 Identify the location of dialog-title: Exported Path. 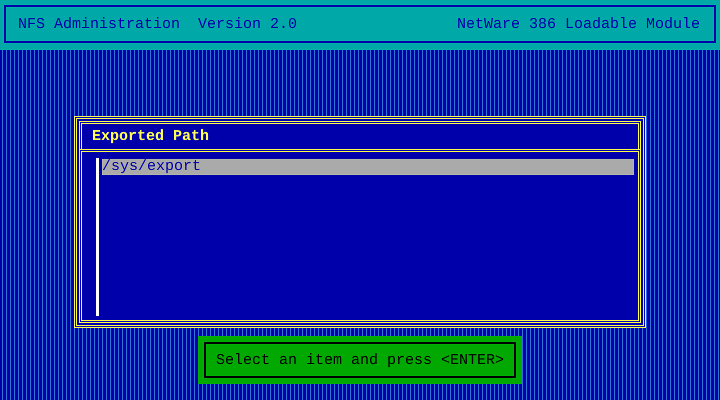
(151, 136).